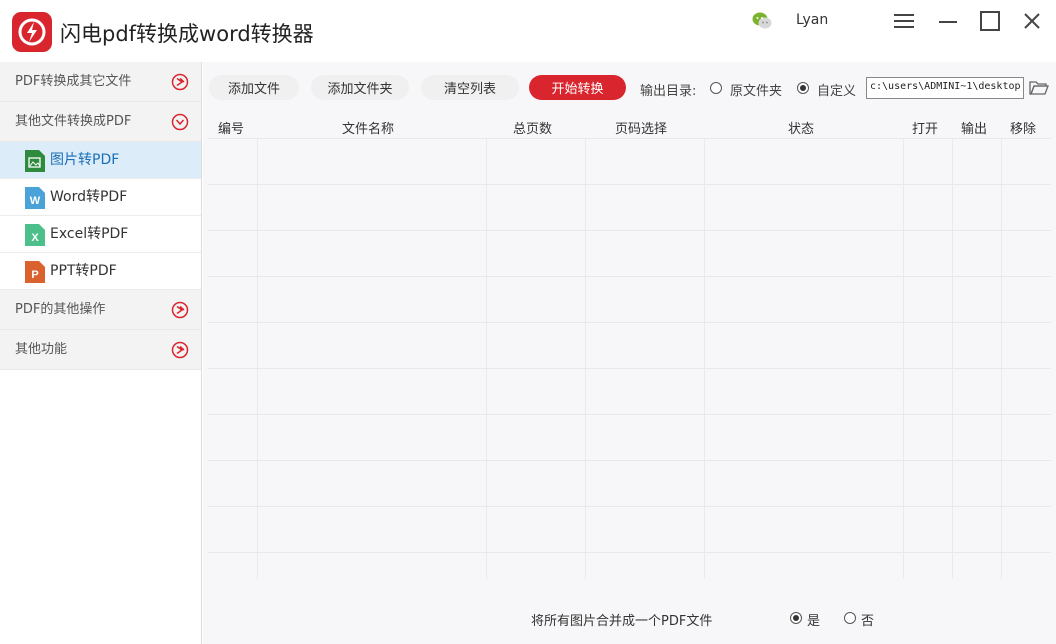 The width and height of the screenshot is (1056, 644). What do you see at coordinates (89, 234) in the screenshot?
I see `sidebar-item-label: Excel转PDF` at bounding box center [89, 234].